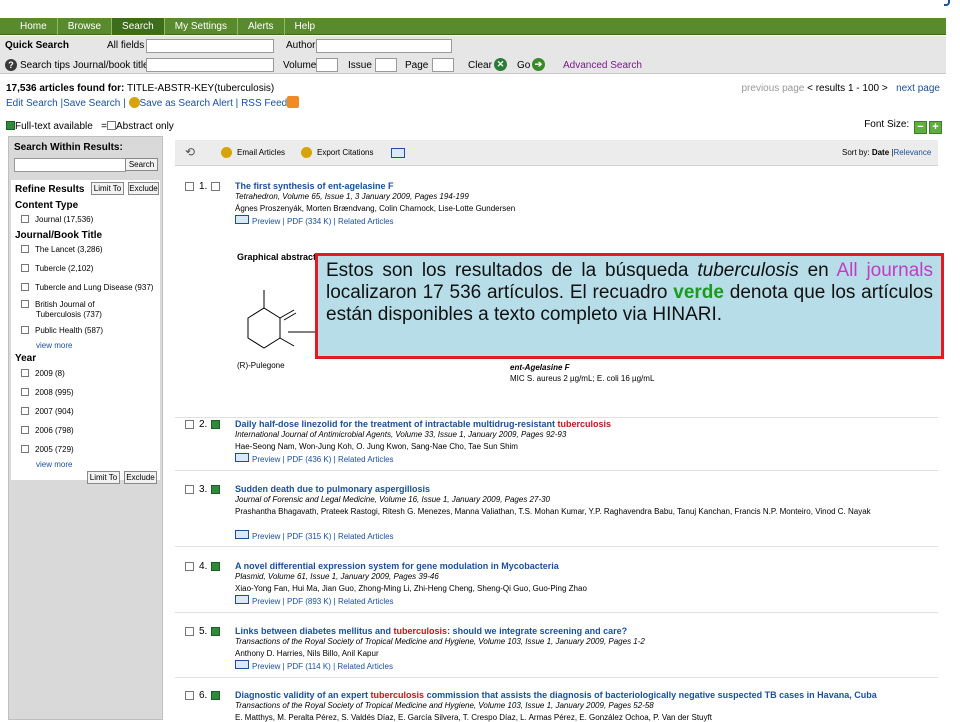 This screenshot has width=960, height=722. I want to click on result-links-text: Preview | PDF (893 K) | Related Articles, so click(323, 601).